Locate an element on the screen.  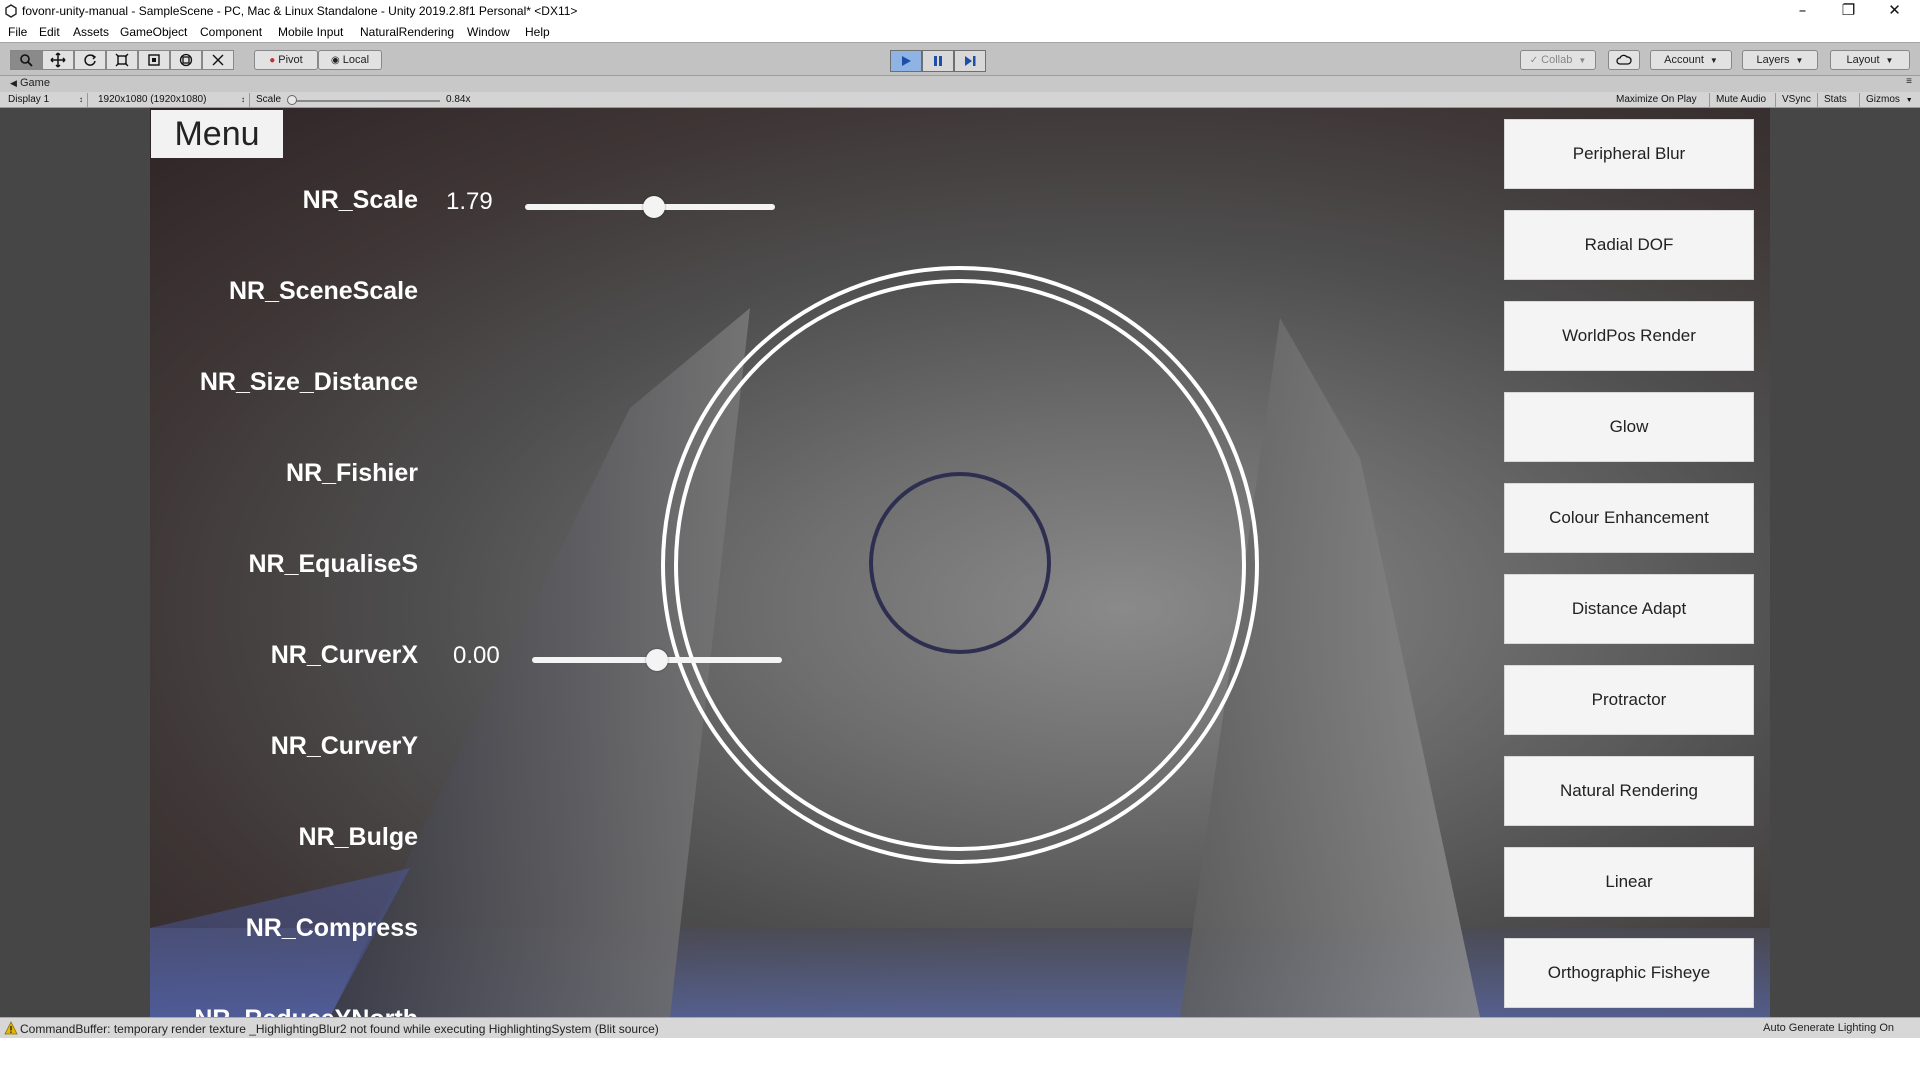
cloud-icon is located at coordinates (1624, 59).